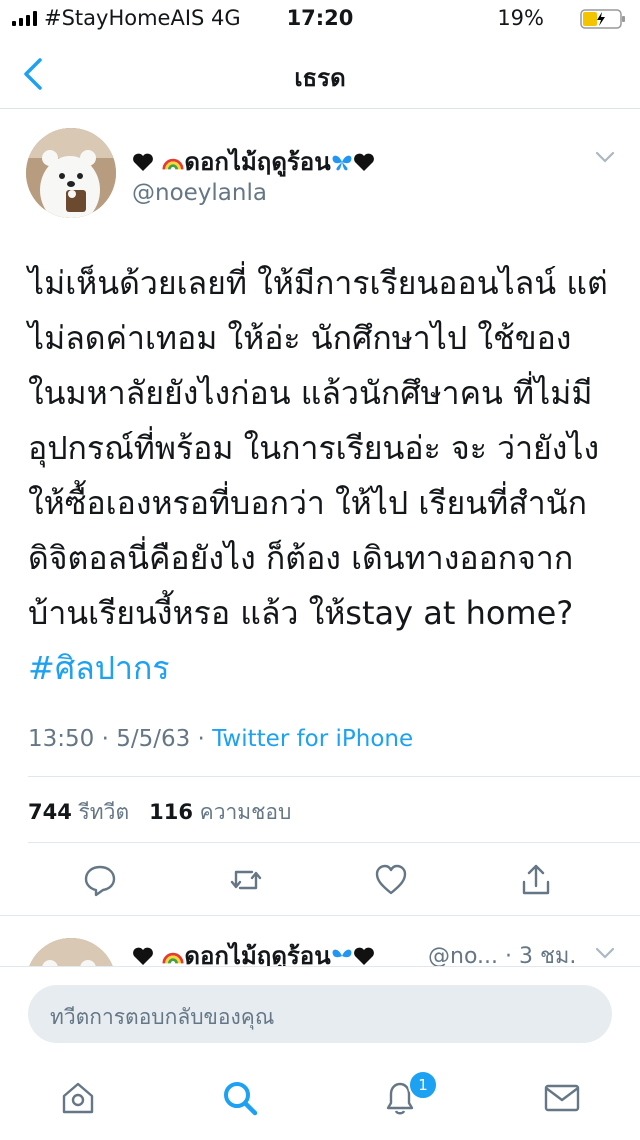  I want to click on battery-percent: 19%, so click(520, 18).